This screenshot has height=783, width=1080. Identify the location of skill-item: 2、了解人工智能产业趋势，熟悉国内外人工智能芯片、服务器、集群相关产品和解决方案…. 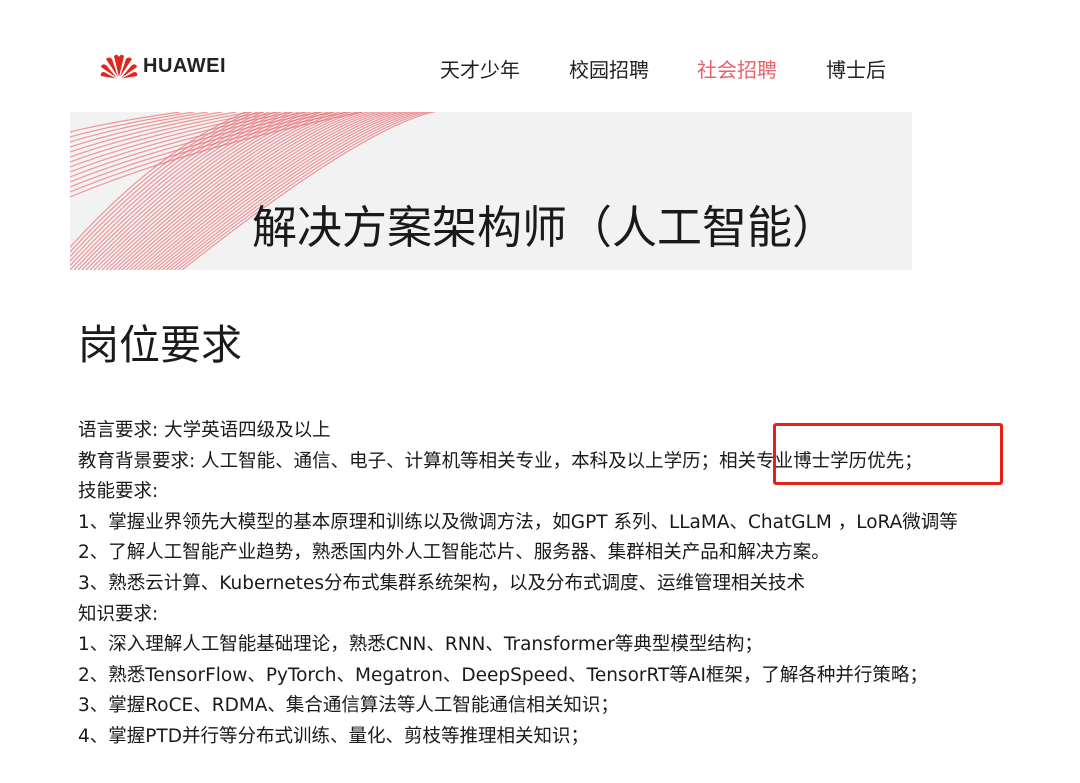
(454, 553).